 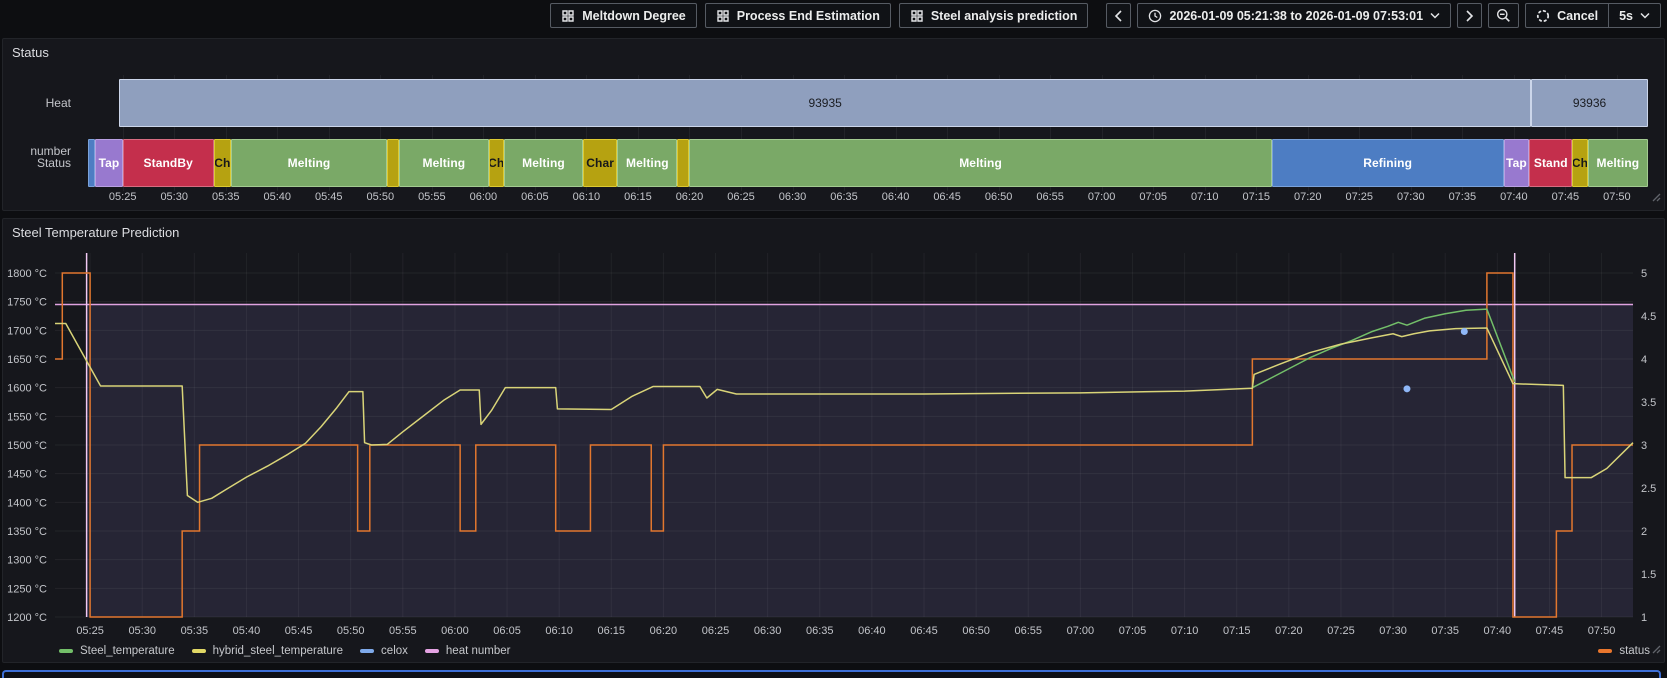 I want to click on chart-time-axis-label: 06:20, so click(x=664, y=631).